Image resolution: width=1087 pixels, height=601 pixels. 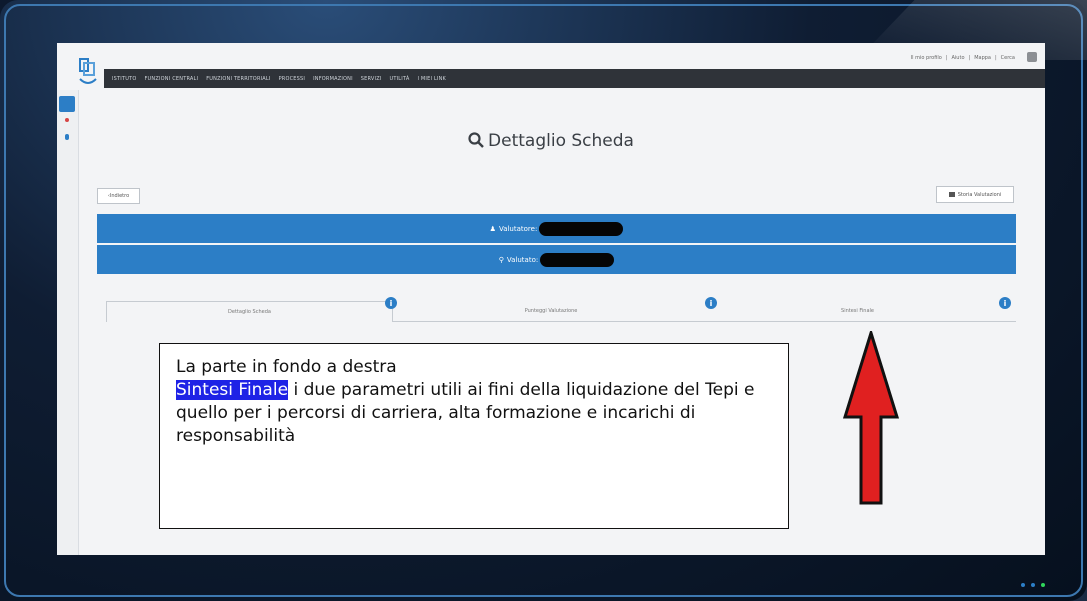 I want to click on back-button-label: Indietro, so click(x=119, y=196).